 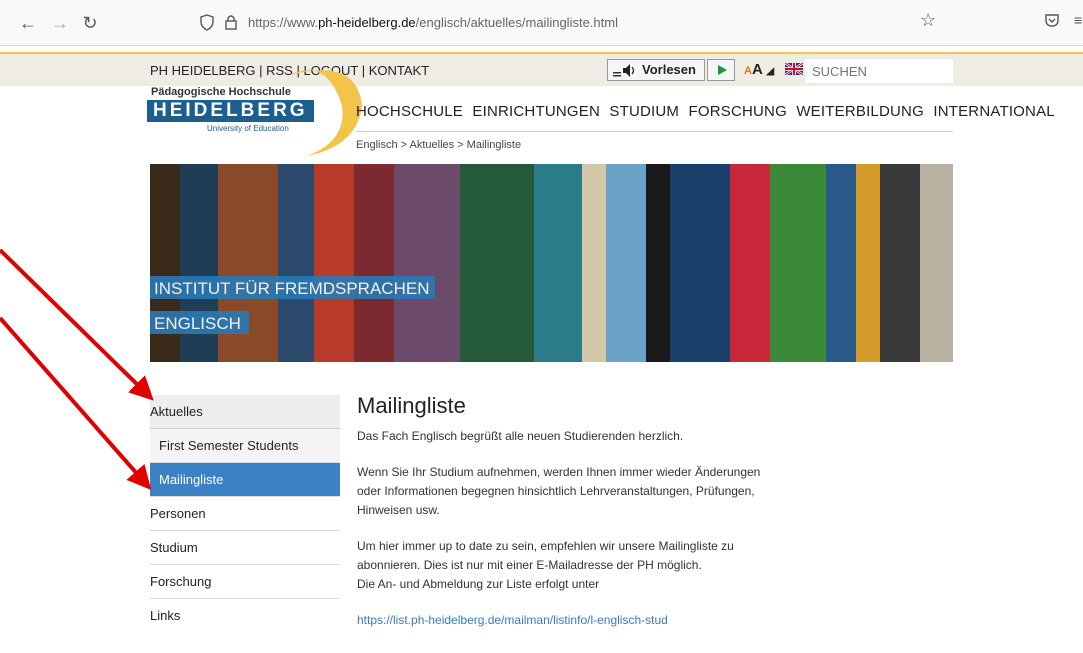 What do you see at coordinates (737, 111) in the screenshot?
I see `nav-forschung: FORSCHUNG` at bounding box center [737, 111].